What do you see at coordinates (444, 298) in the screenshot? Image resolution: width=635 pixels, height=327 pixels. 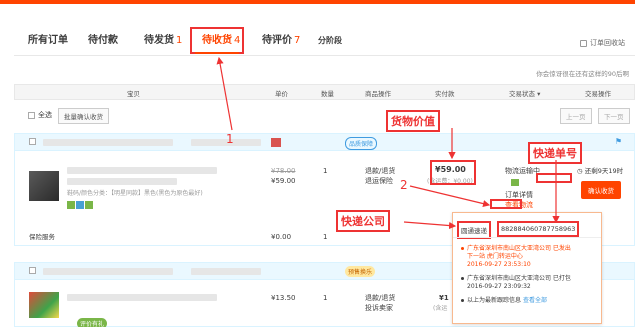 I see `paid-amount: ¥1` at bounding box center [444, 298].